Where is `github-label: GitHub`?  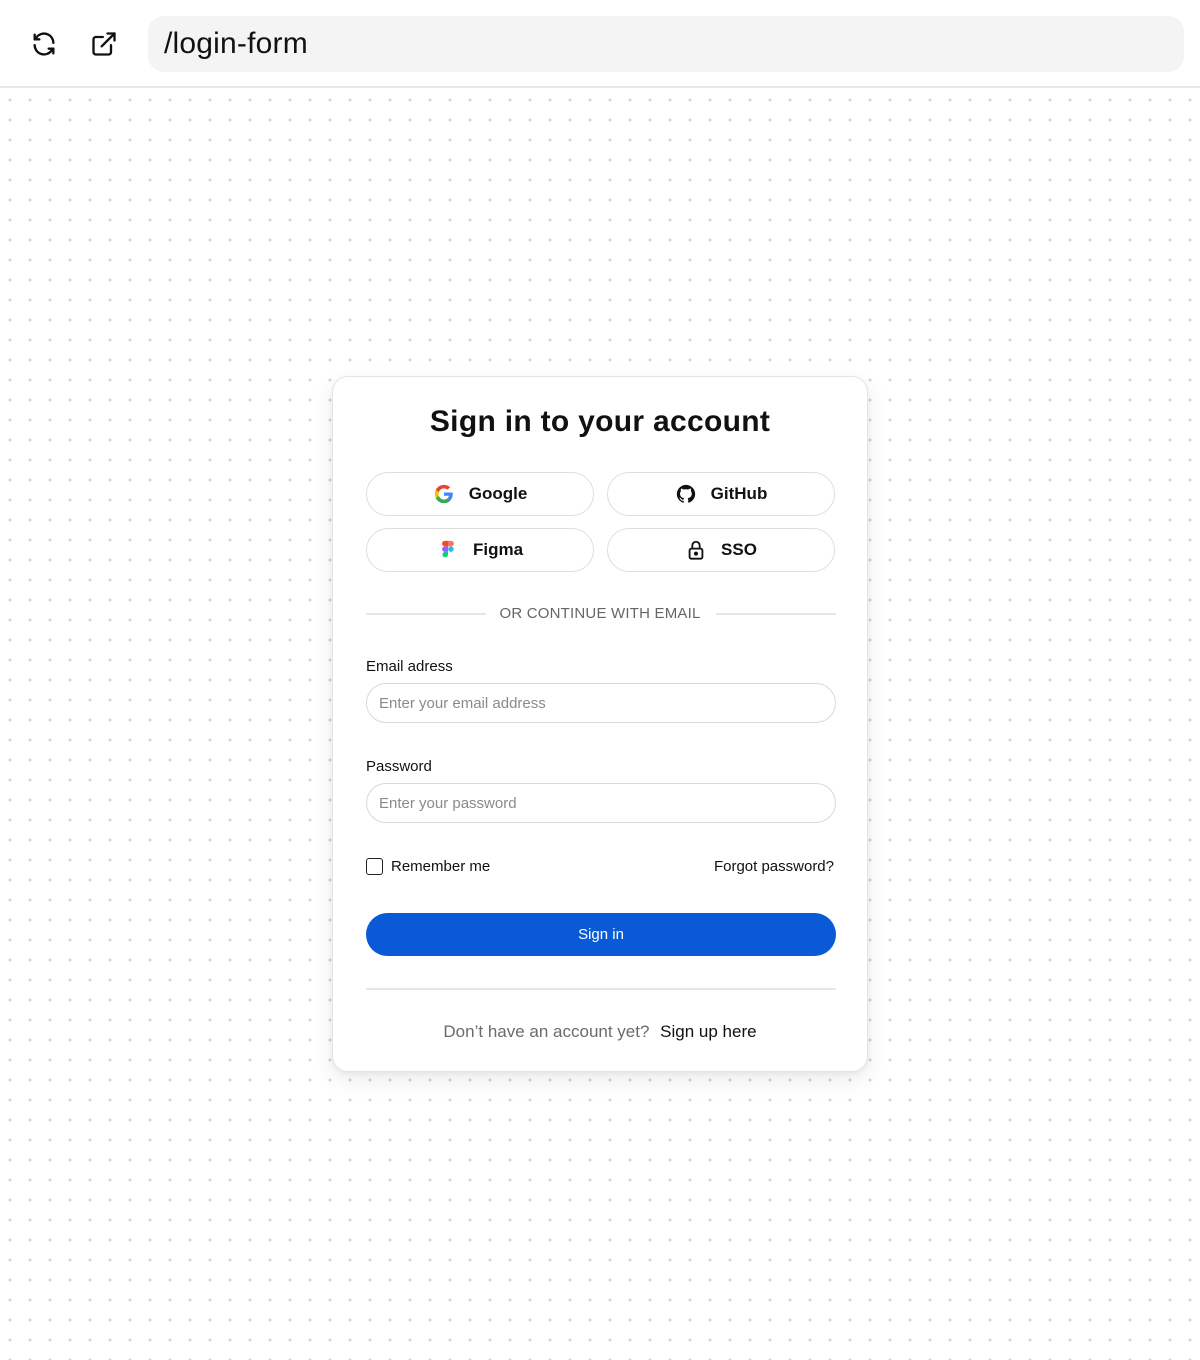
github-label: GitHub is located at coordinates (739, 493).